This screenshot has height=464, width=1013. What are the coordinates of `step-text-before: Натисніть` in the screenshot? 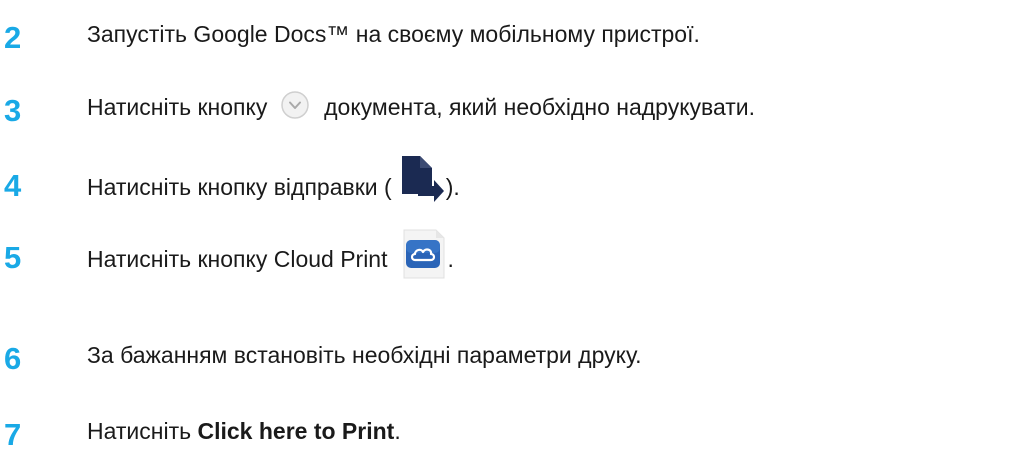 It's located at (142, 430).